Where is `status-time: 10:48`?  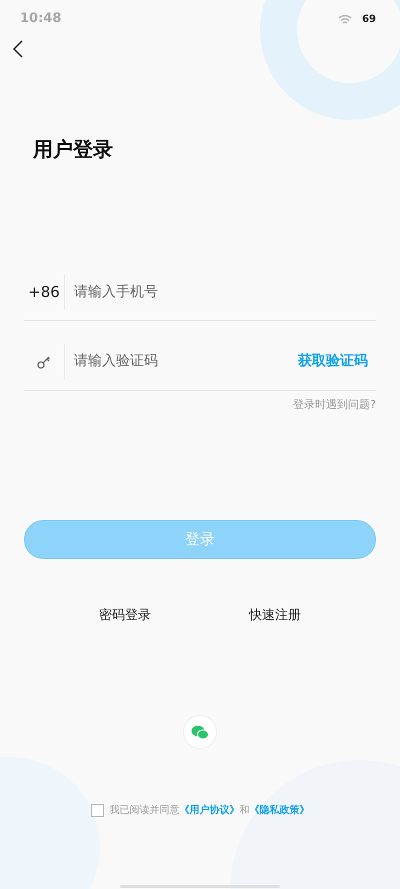 status-time: 10:48 is located at coordinates (41, 19).